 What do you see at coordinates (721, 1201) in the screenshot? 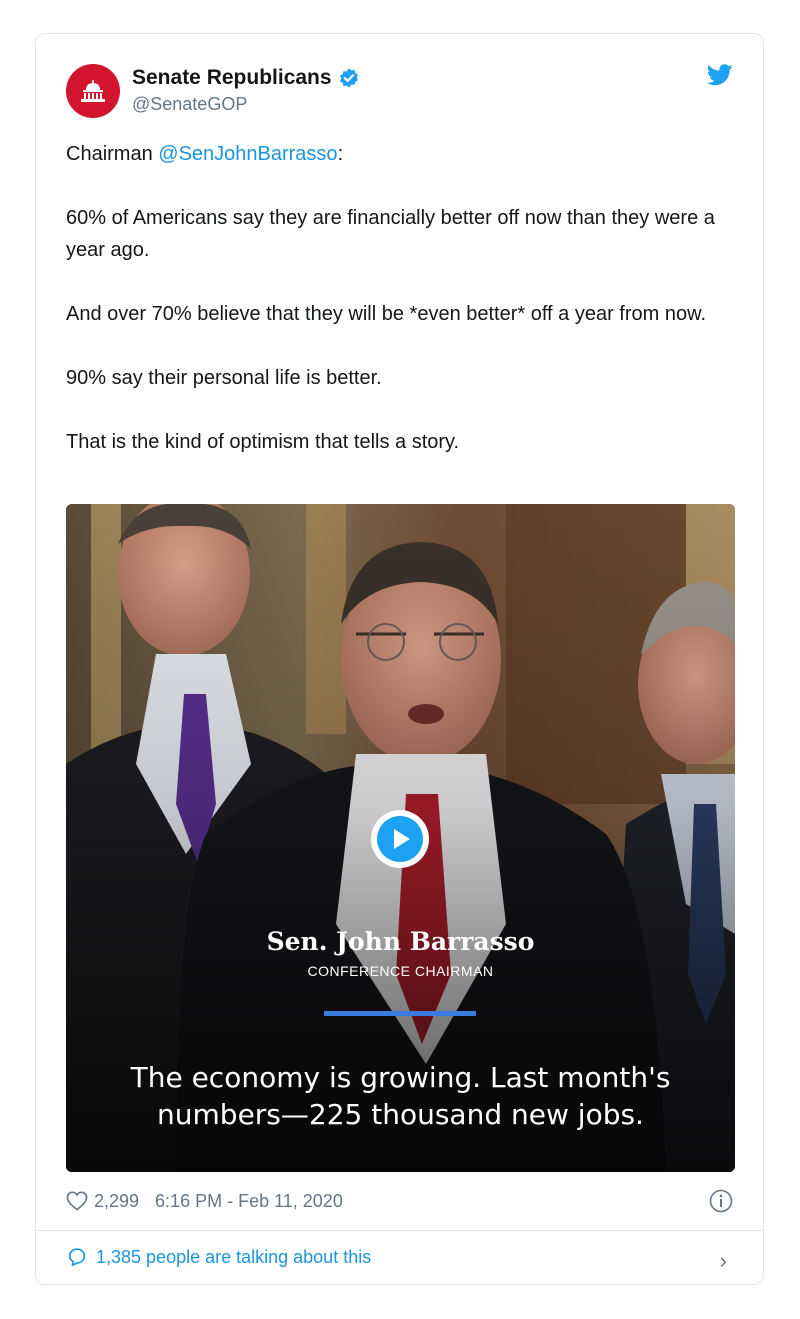
I see `info-icon` at bounding box center [721, 1201].